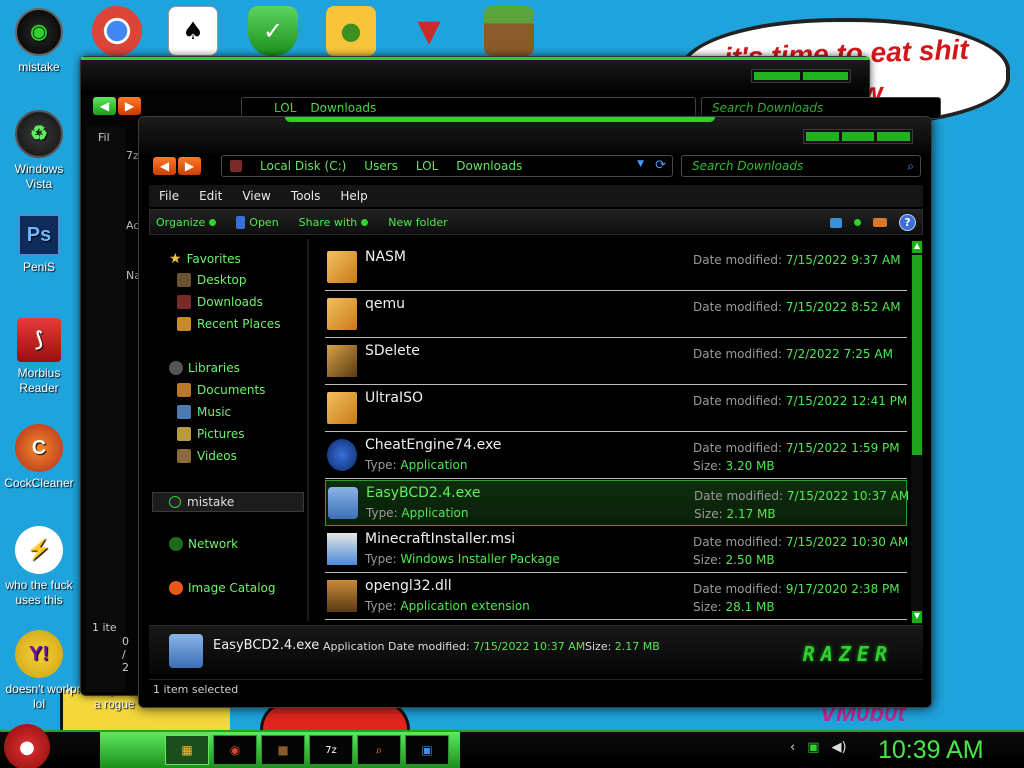 The image size is (1024, 768). Describe the element at coordinates (822, 136) in the screenshot. I see `minimize-button` at that location.